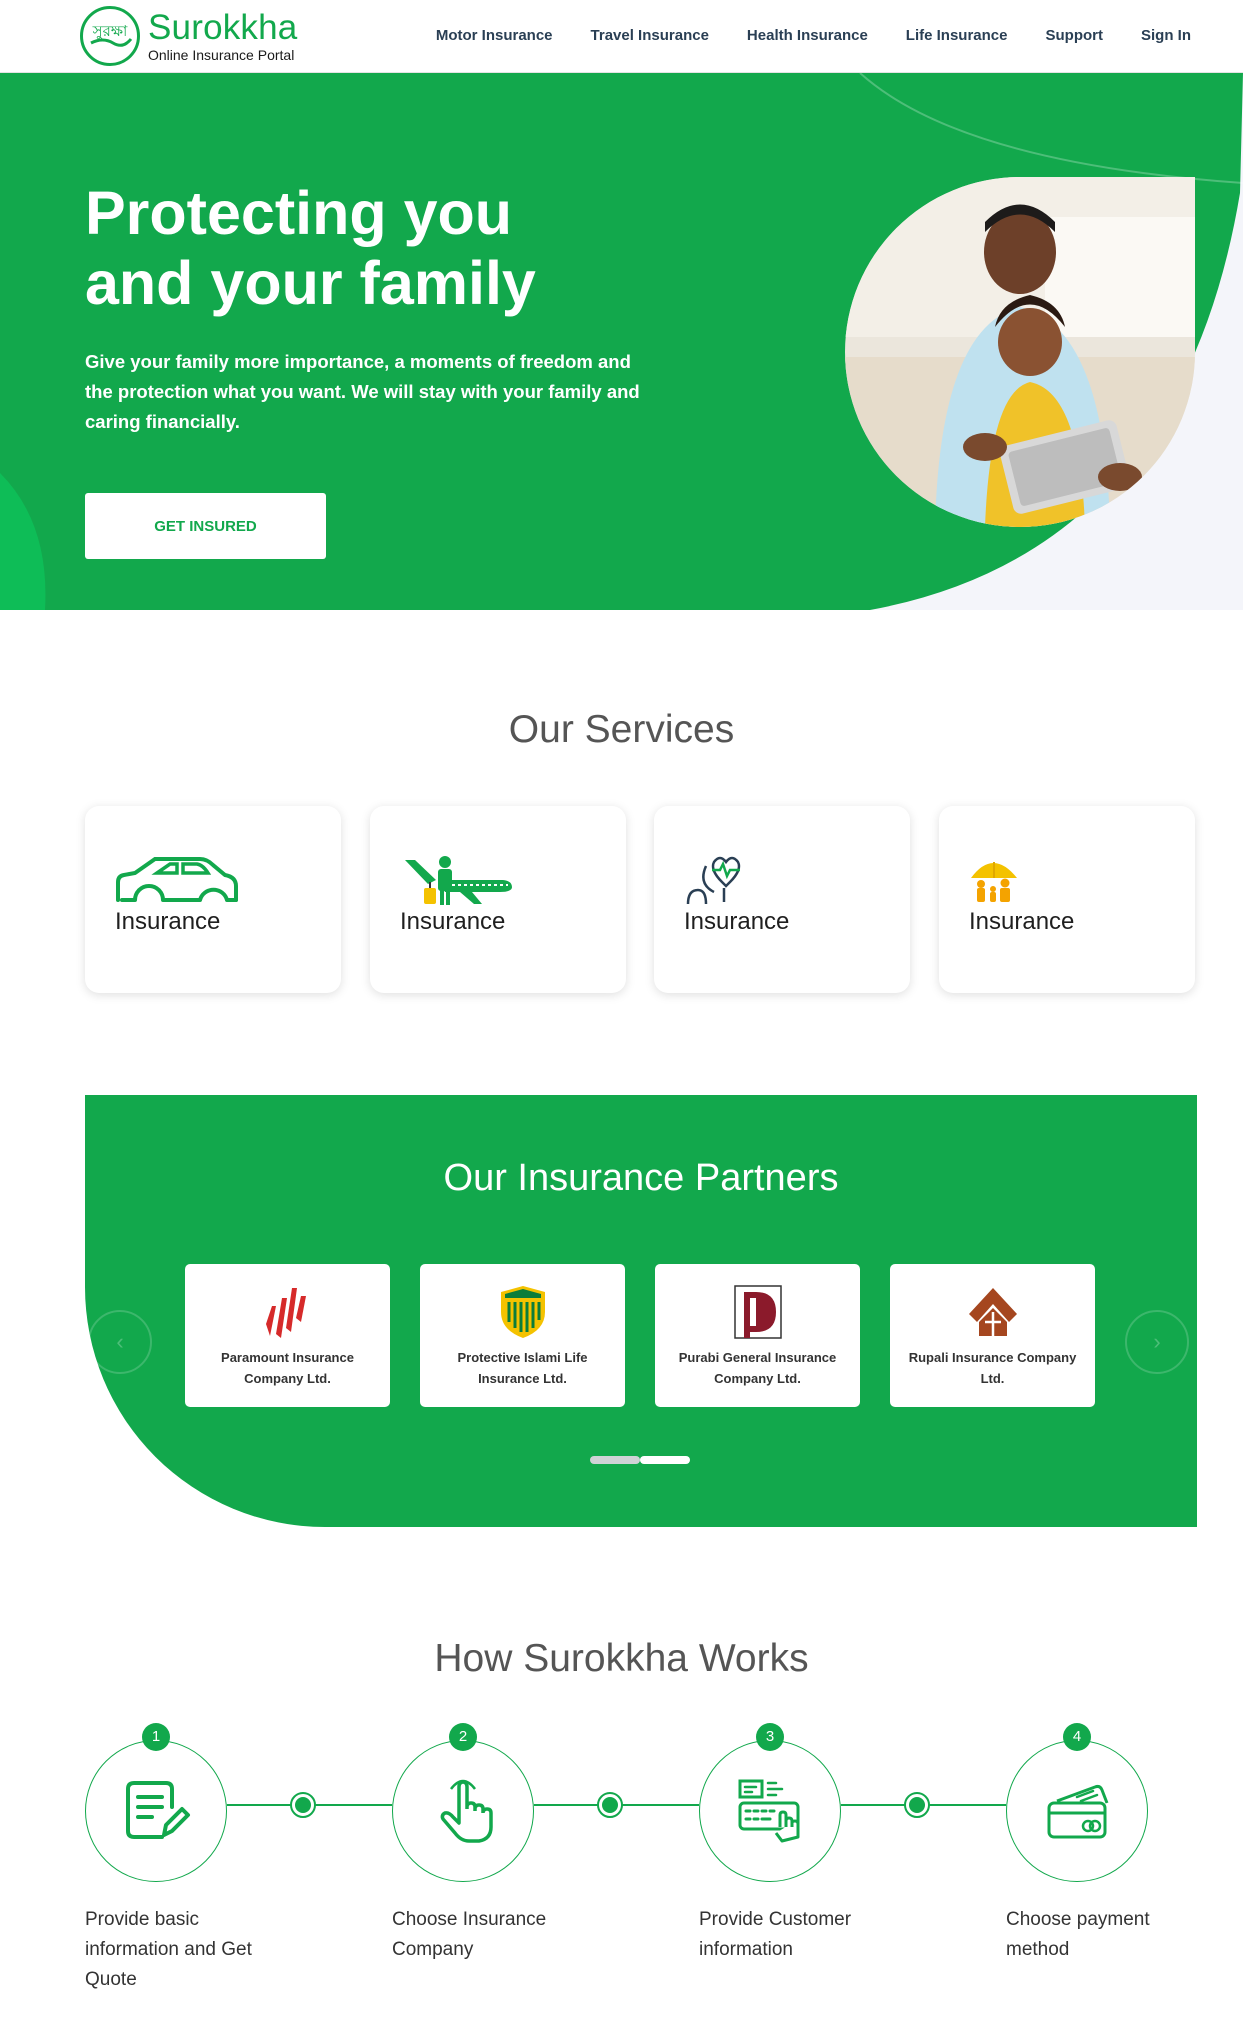 This screenshot has width=1243, height=2029. I want to click on nav-travel-insurance: Travel Insurance, so click(650, 35).